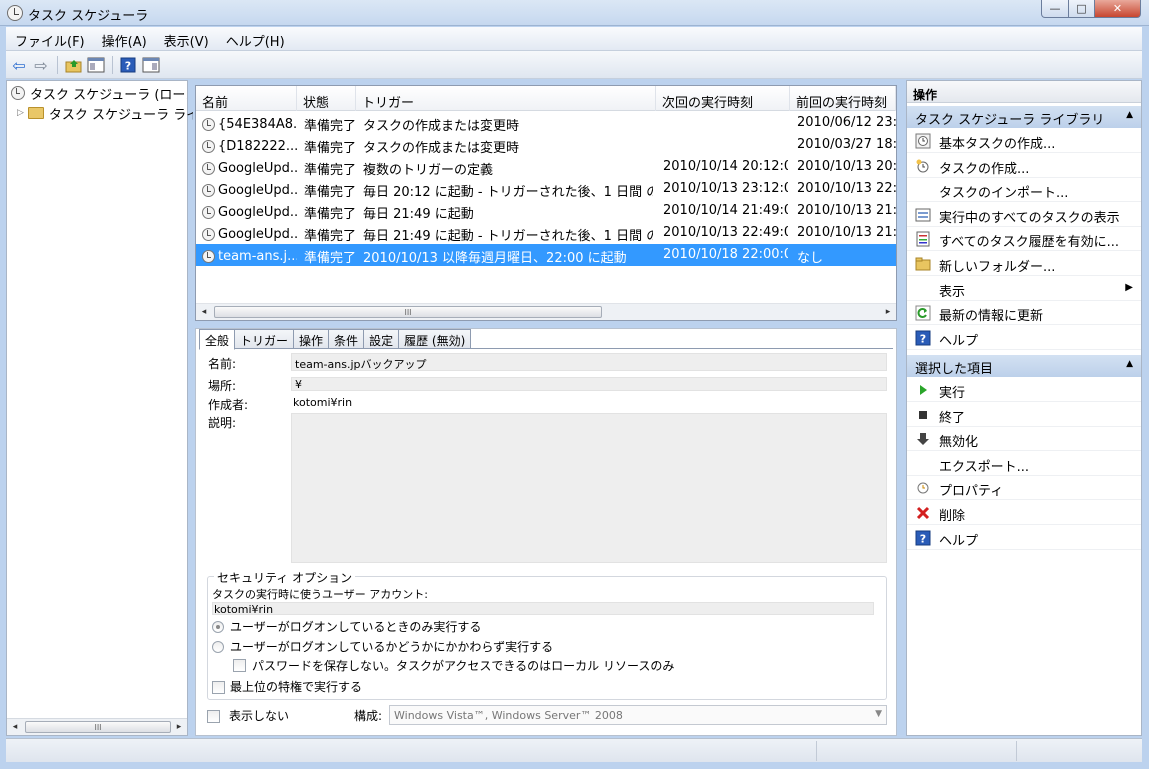  I want to click on checkbox-hidden, so click(213, 716).